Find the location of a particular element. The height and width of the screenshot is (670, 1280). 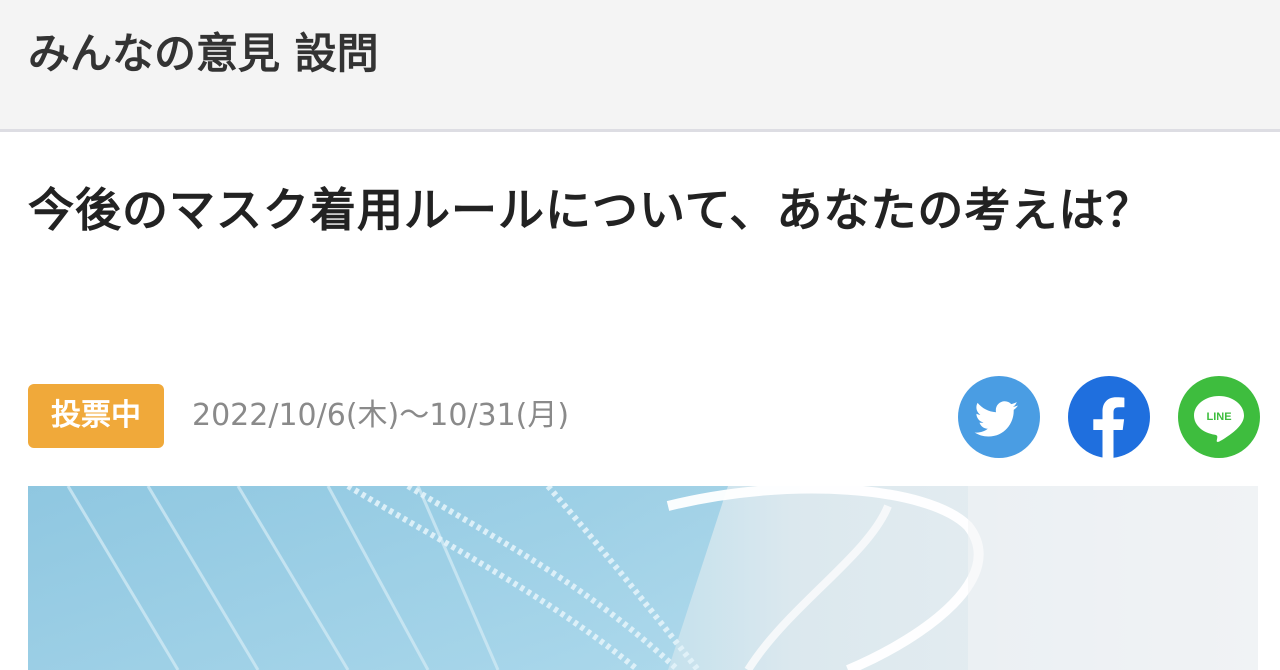

line-icon-label: LINE is located at coordinates (1218, 417).